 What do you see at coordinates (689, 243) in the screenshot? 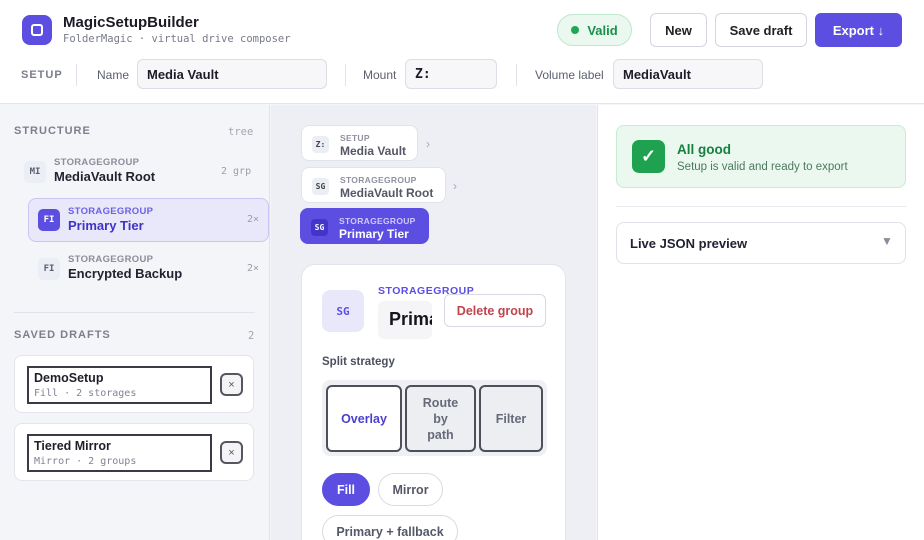
I see `json-preview-title: Live JSON preview` at bounding box center [689, 243].